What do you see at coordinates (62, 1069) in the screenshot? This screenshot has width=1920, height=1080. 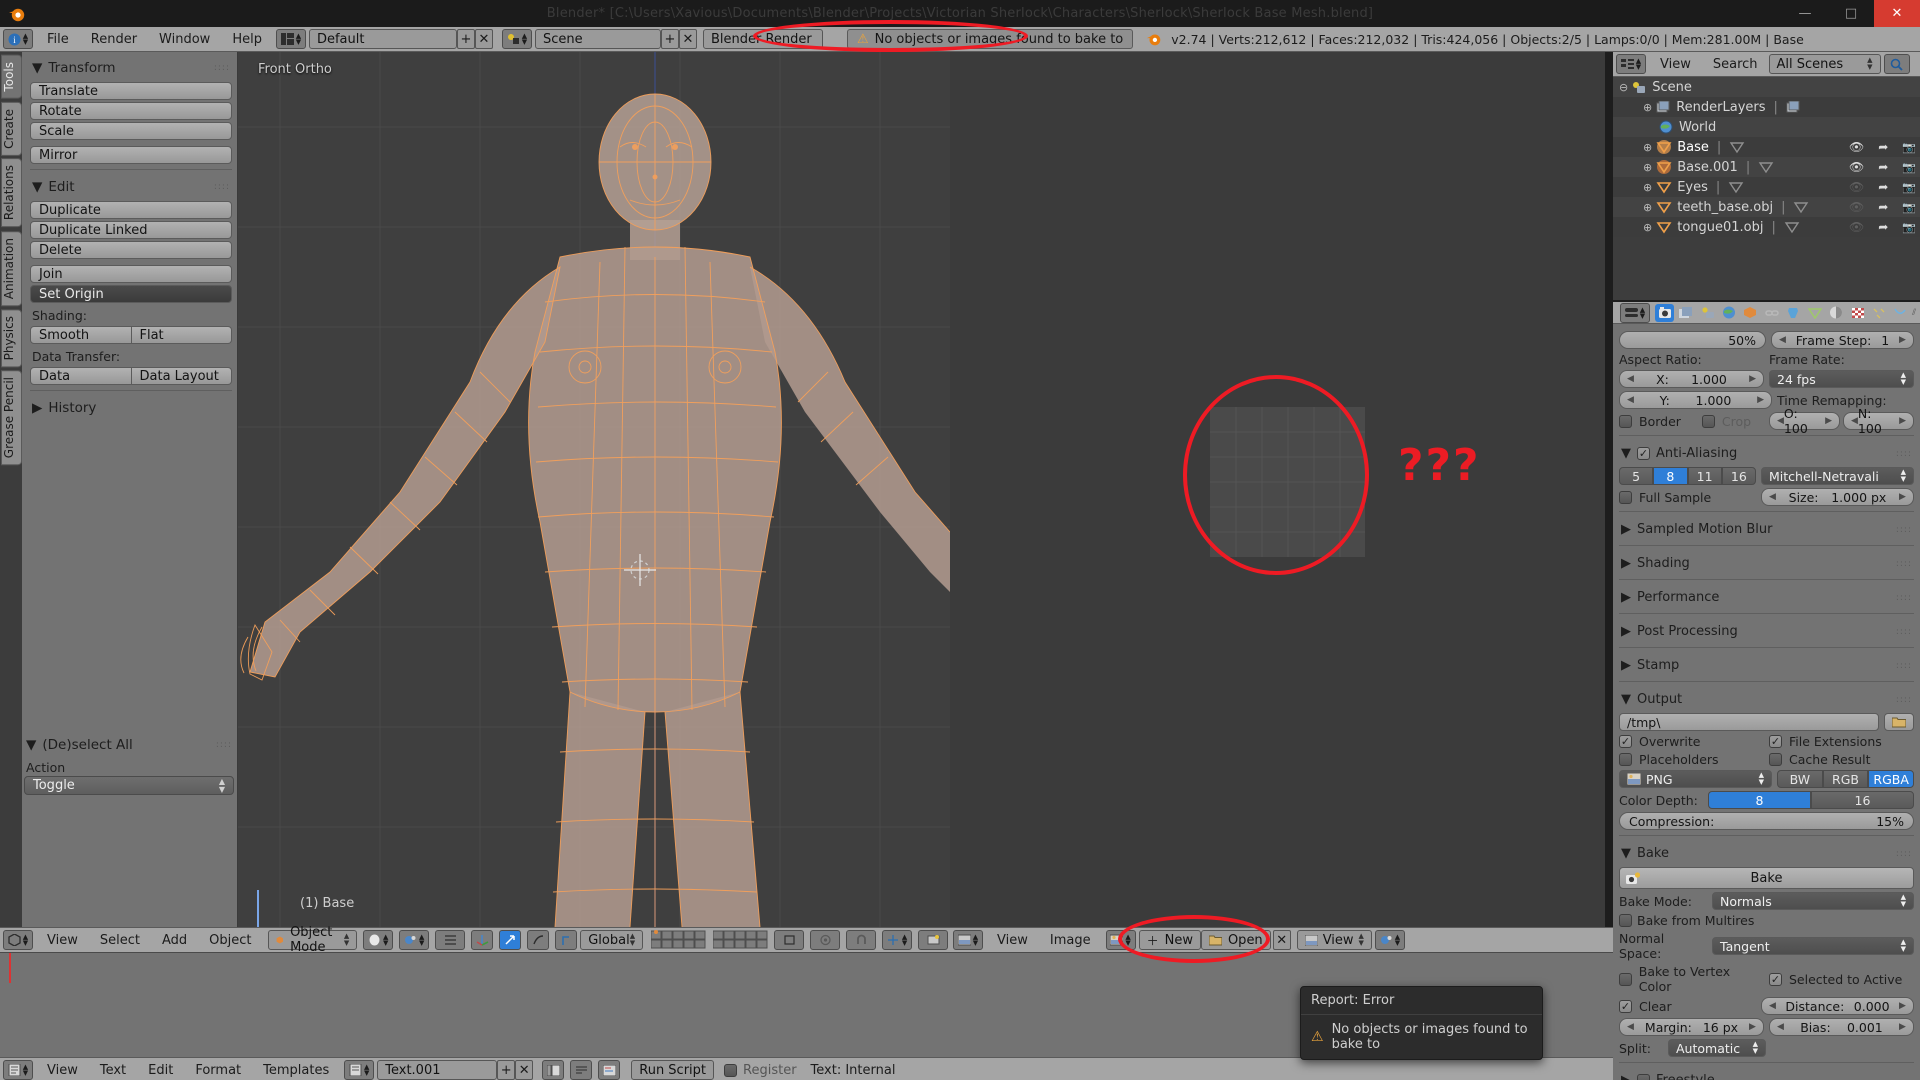 I see `text-menu-view: View` at bounding box center [62, 1069].